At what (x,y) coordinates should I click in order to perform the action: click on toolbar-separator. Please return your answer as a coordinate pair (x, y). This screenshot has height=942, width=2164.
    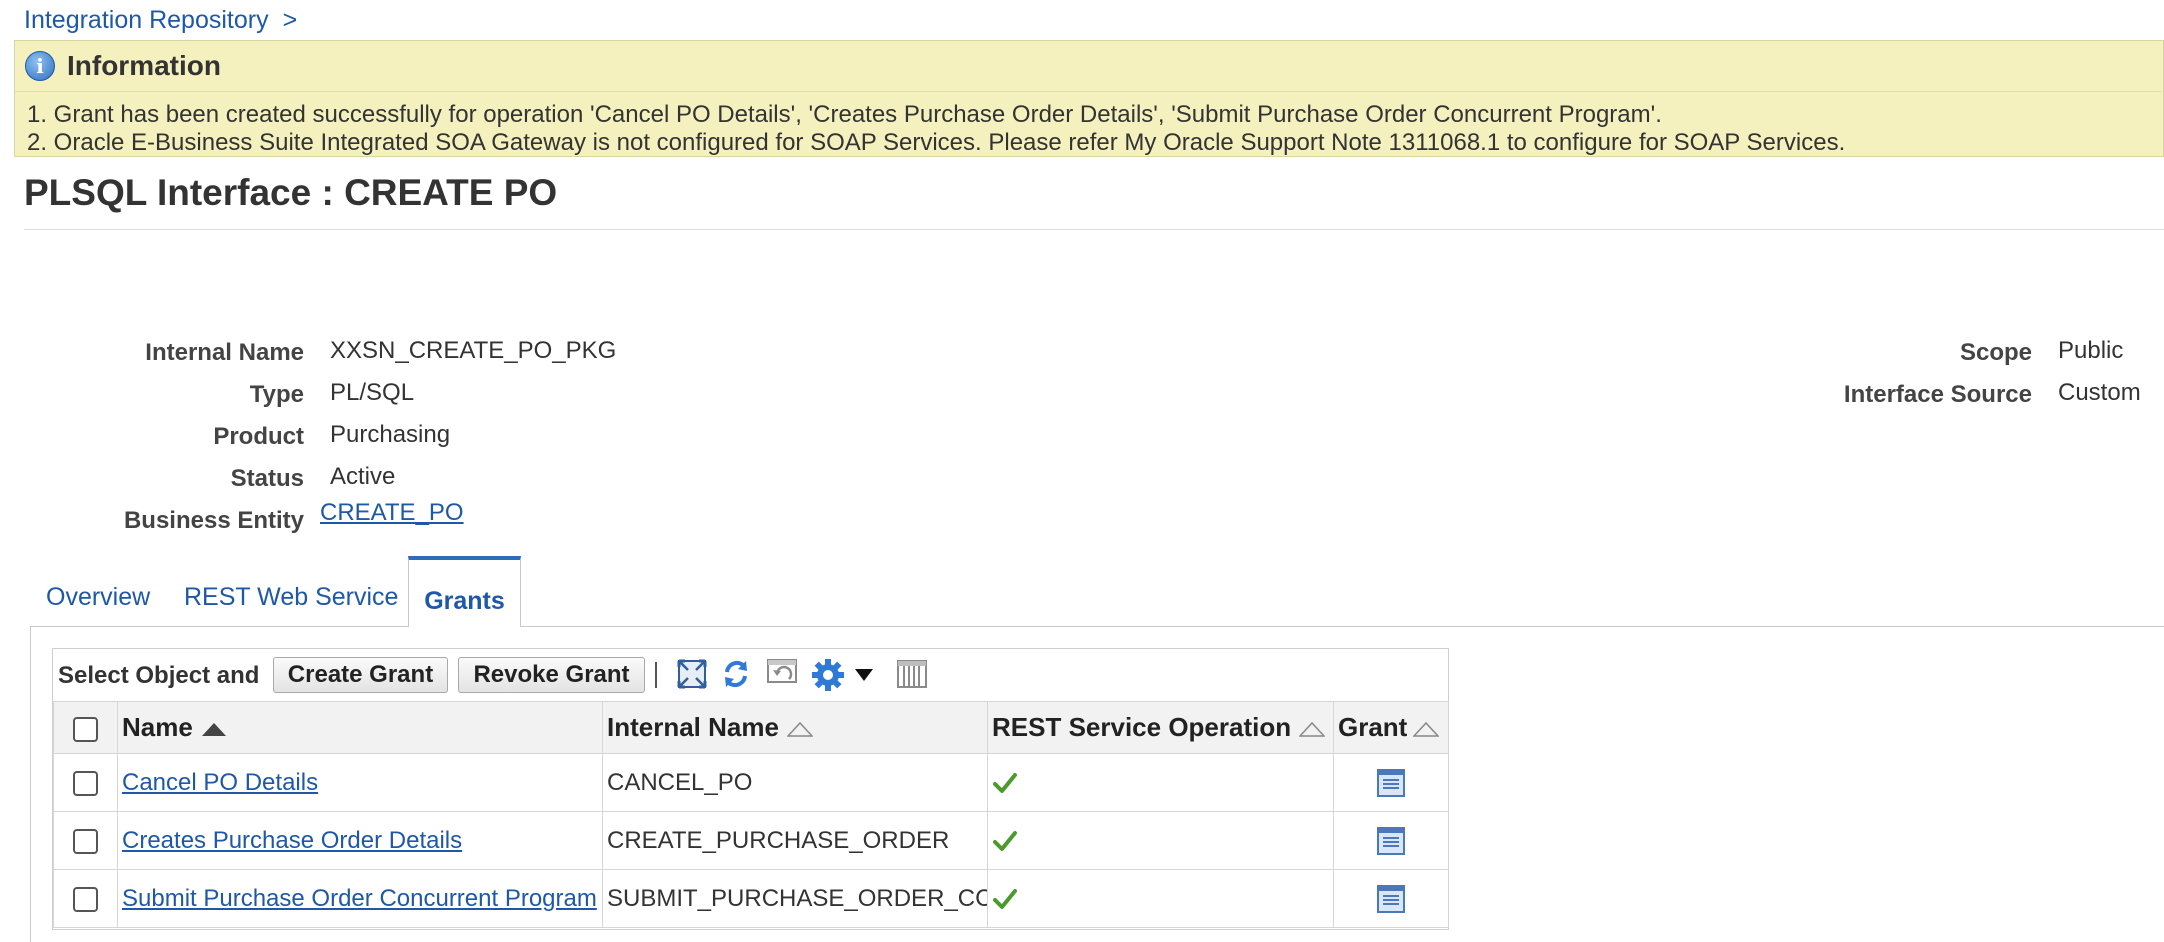
    Looking at the image, I should click on (656, 675).